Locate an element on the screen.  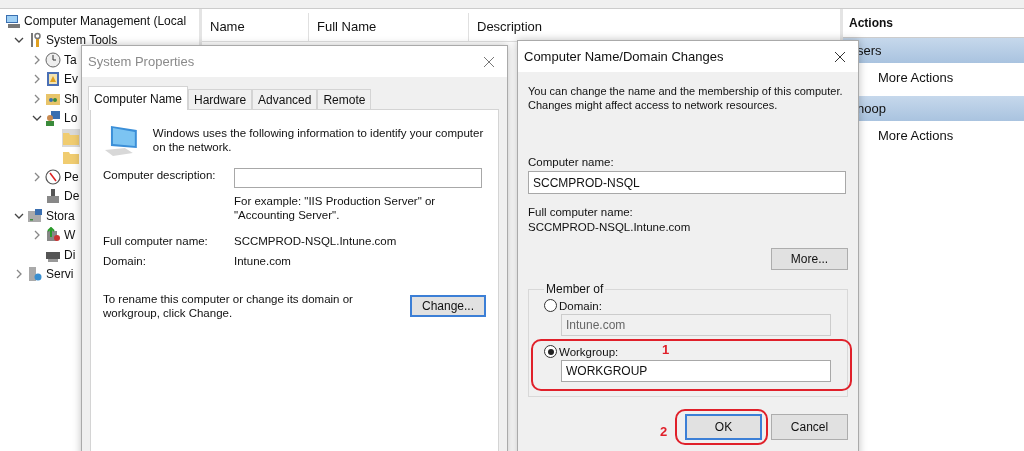
gauge-icon is located at coordinates (53, 176).